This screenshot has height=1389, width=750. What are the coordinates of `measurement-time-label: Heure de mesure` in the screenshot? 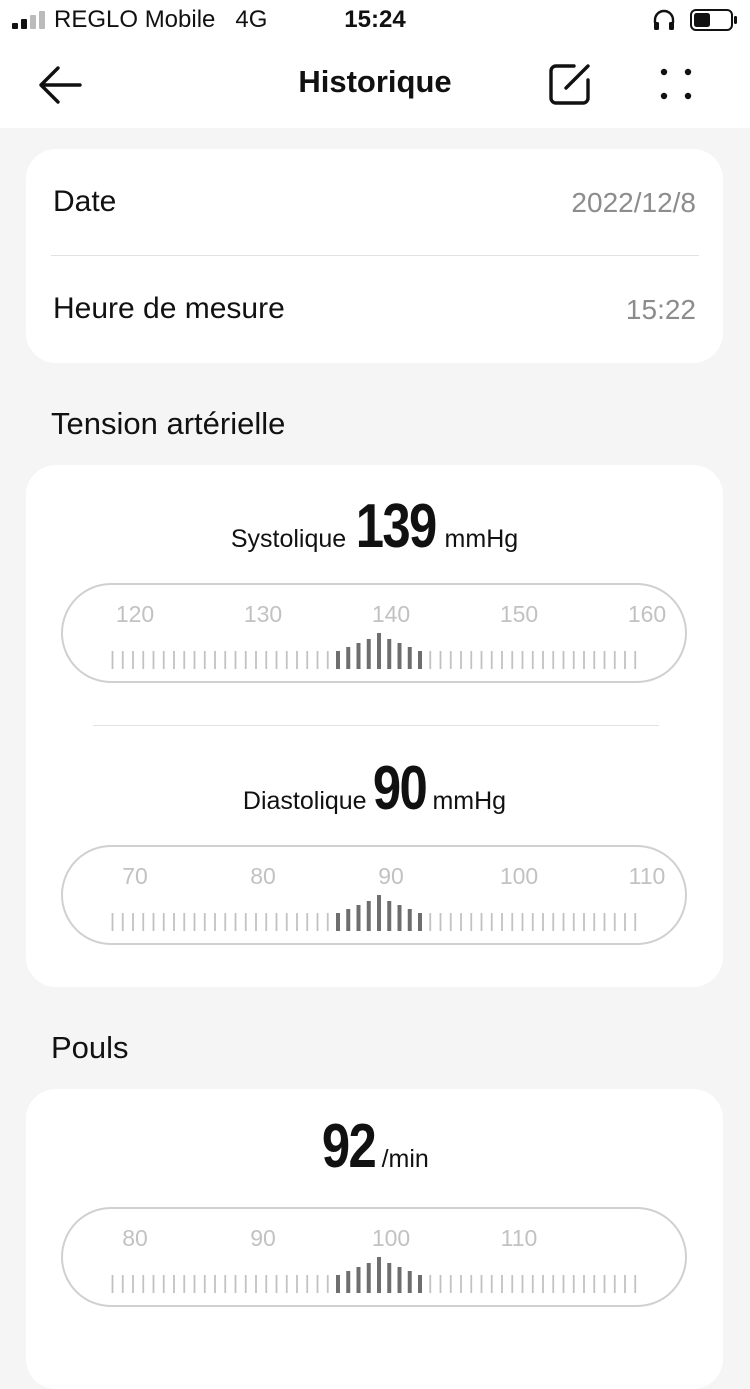 It's located at (169, 308).